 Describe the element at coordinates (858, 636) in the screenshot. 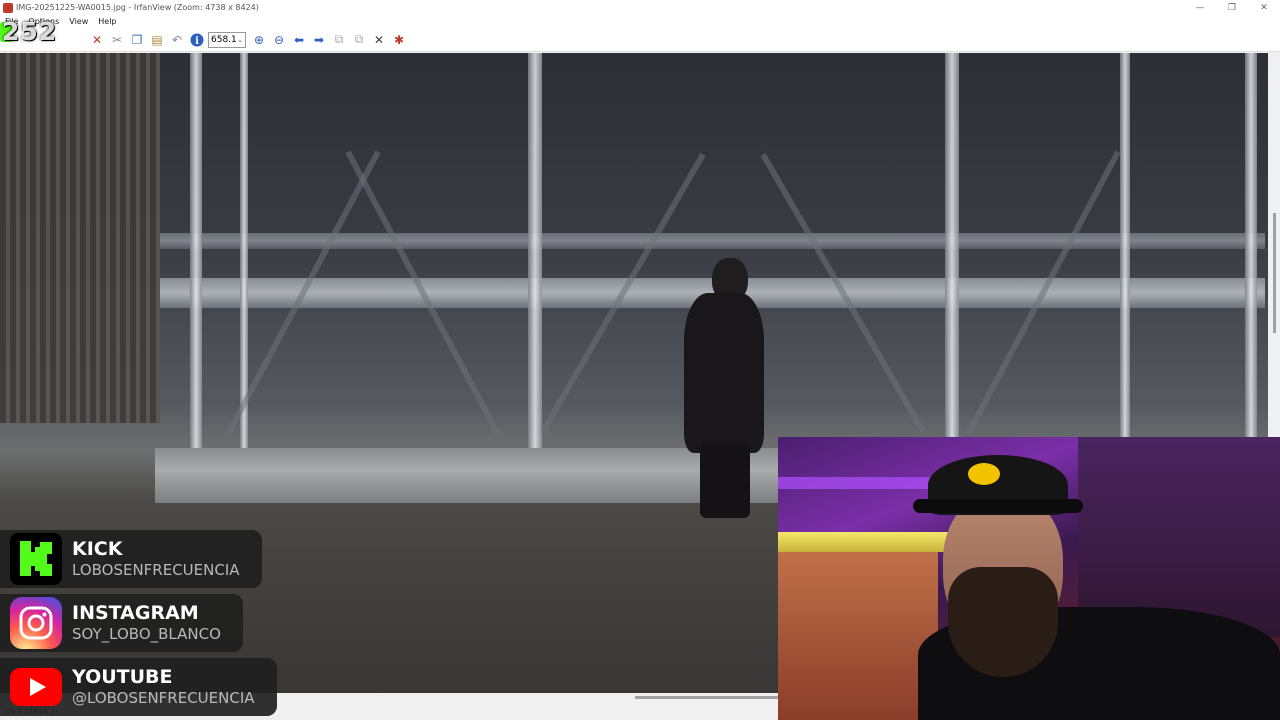

I see `webcam-wall` at that location.